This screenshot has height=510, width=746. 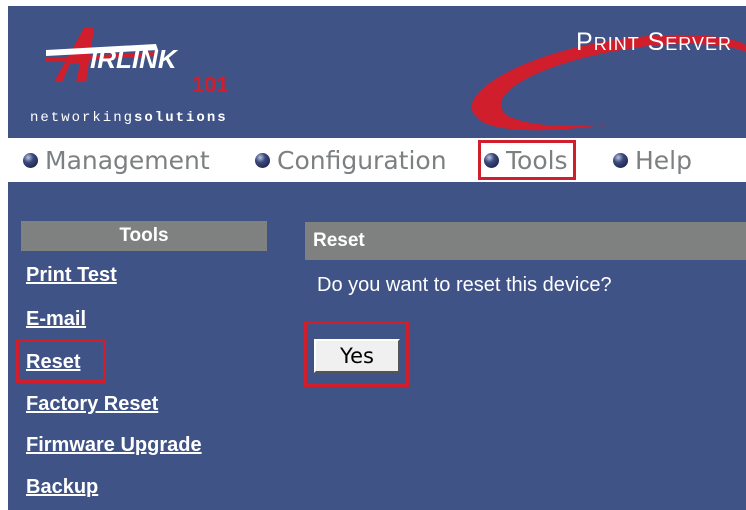 What do you see at coordinates (144, 236) in the screenshot?
I see `sidebar-header: Tools` at bounding box center [144, 236].